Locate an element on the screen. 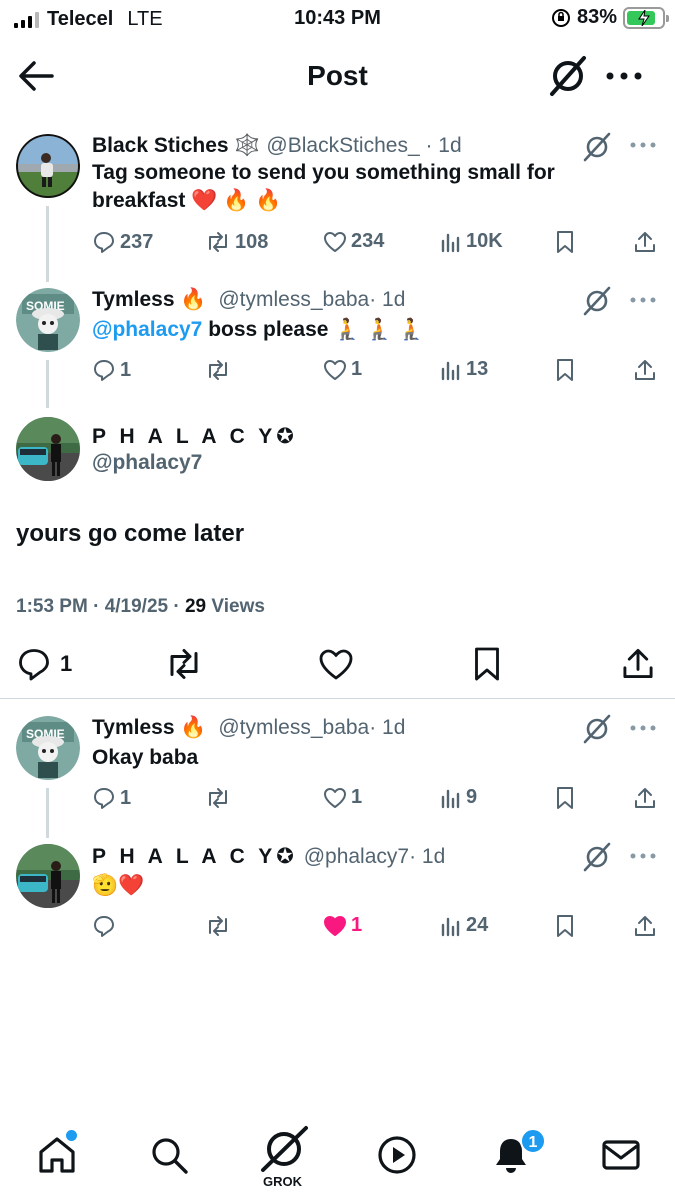  reply-tweet: P H A L A C Y✪ @phalacy7· 1d 🫡❤️ 1 24 is located at coordinates (337, 898).